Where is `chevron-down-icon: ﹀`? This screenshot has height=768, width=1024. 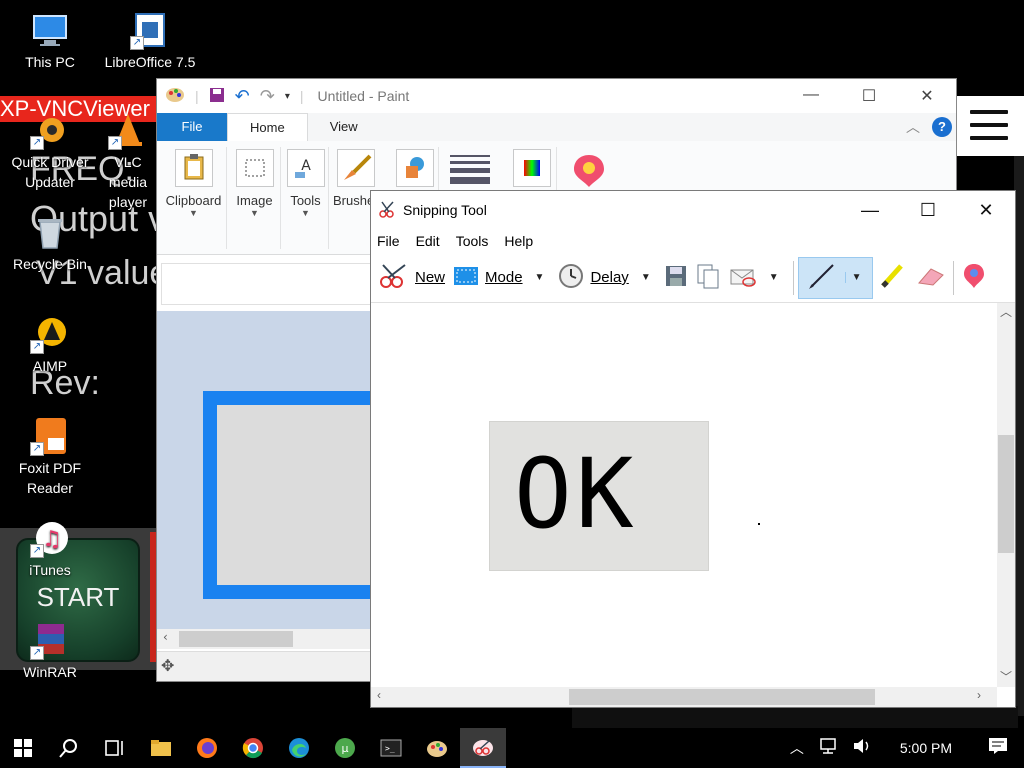 chevron-down-icon: ﹀ is located at coordinates (1006, 676).